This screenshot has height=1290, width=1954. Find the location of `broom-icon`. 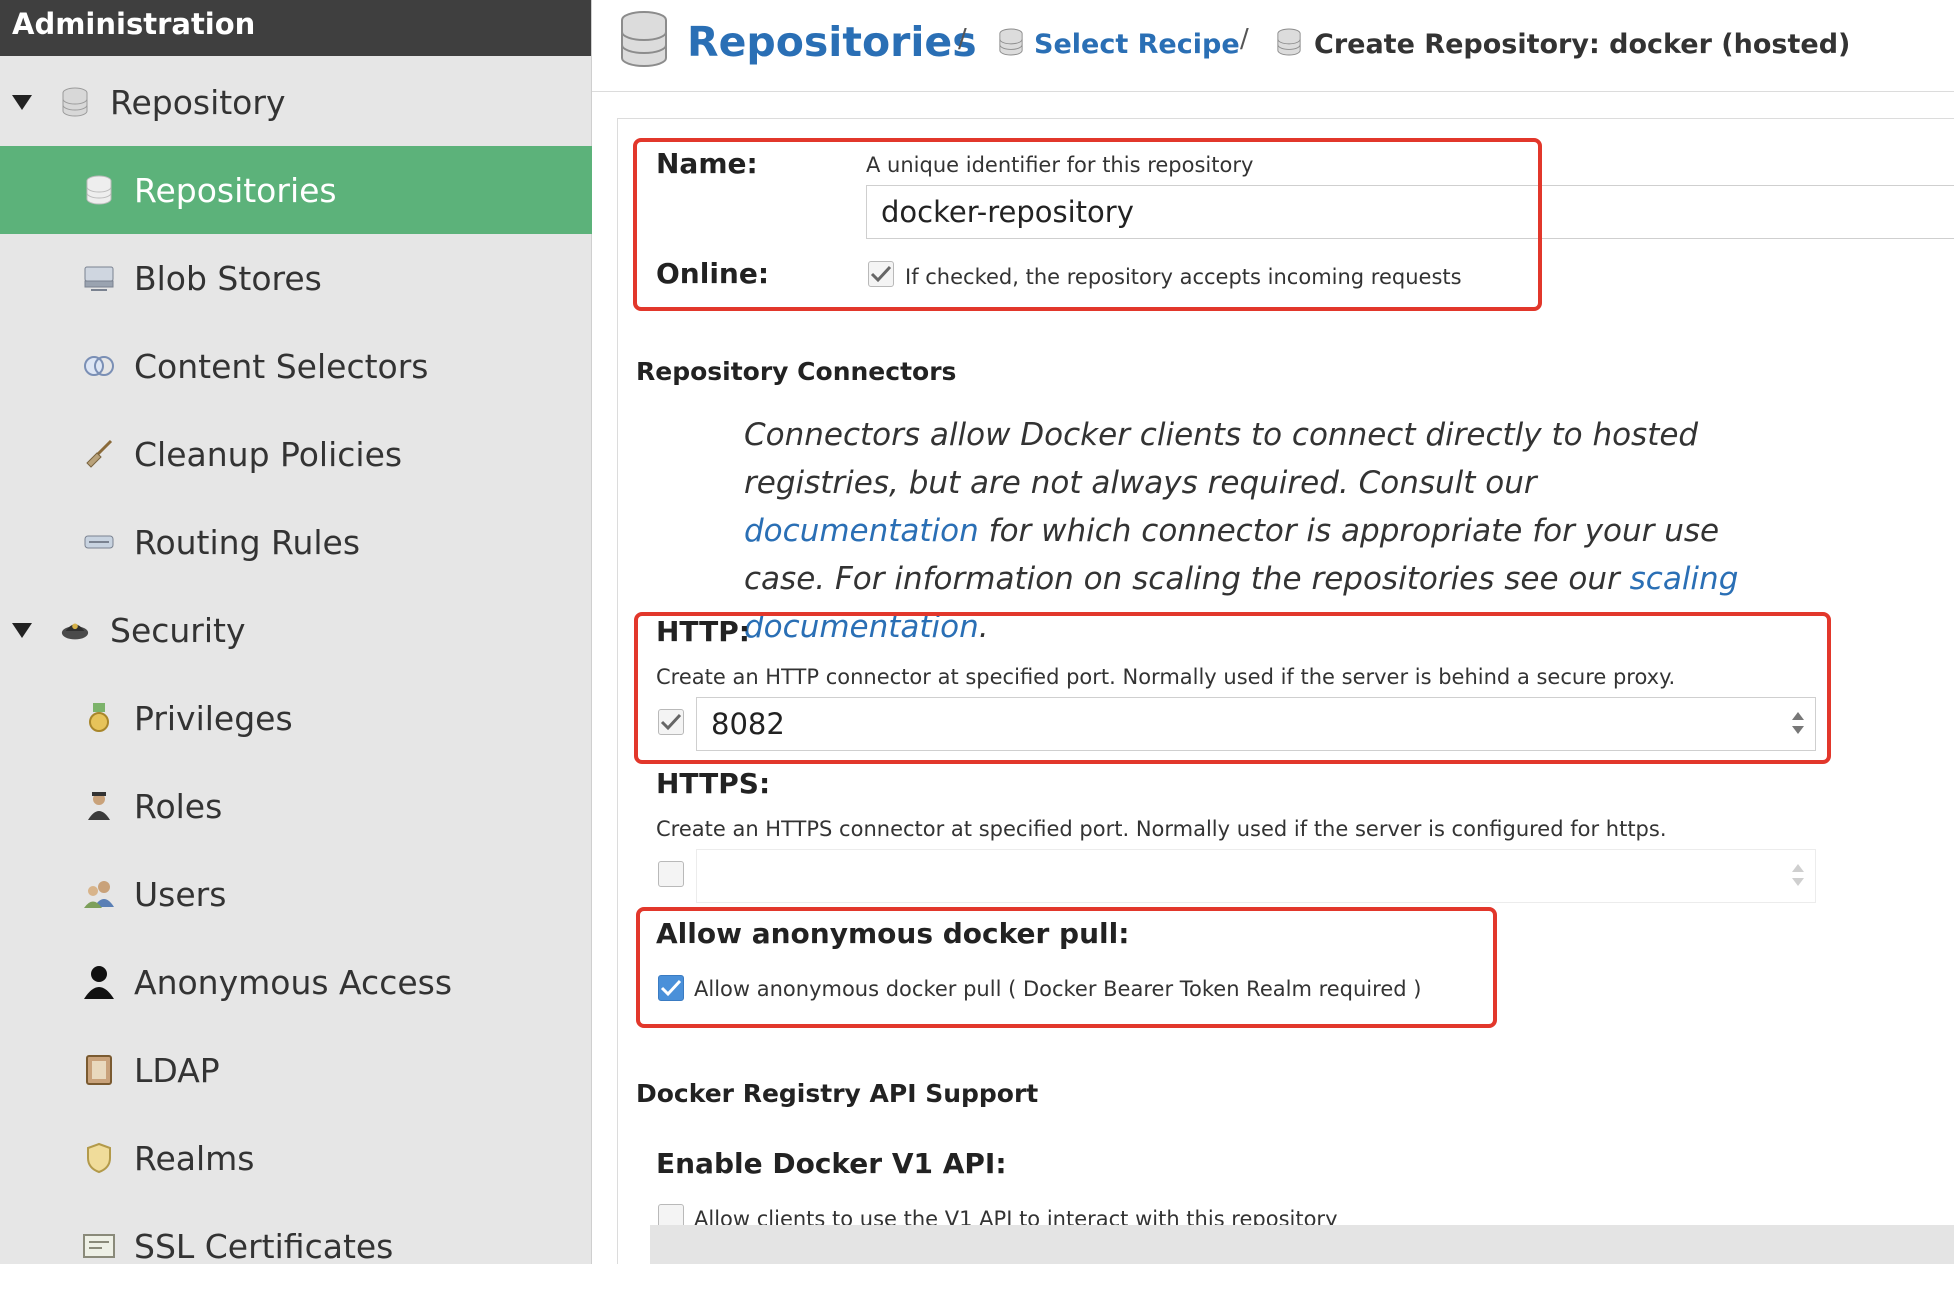

broom-icon is located at coordinates (99, 454).